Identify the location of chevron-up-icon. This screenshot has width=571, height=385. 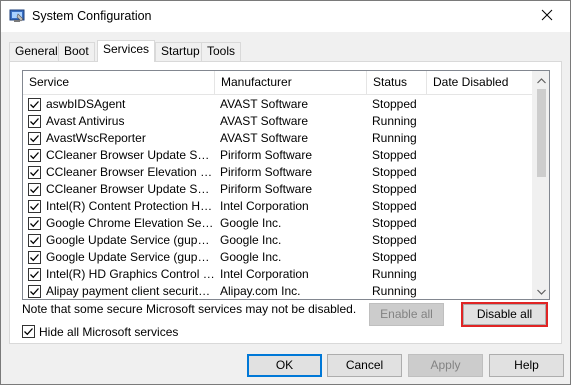
(541, 80).